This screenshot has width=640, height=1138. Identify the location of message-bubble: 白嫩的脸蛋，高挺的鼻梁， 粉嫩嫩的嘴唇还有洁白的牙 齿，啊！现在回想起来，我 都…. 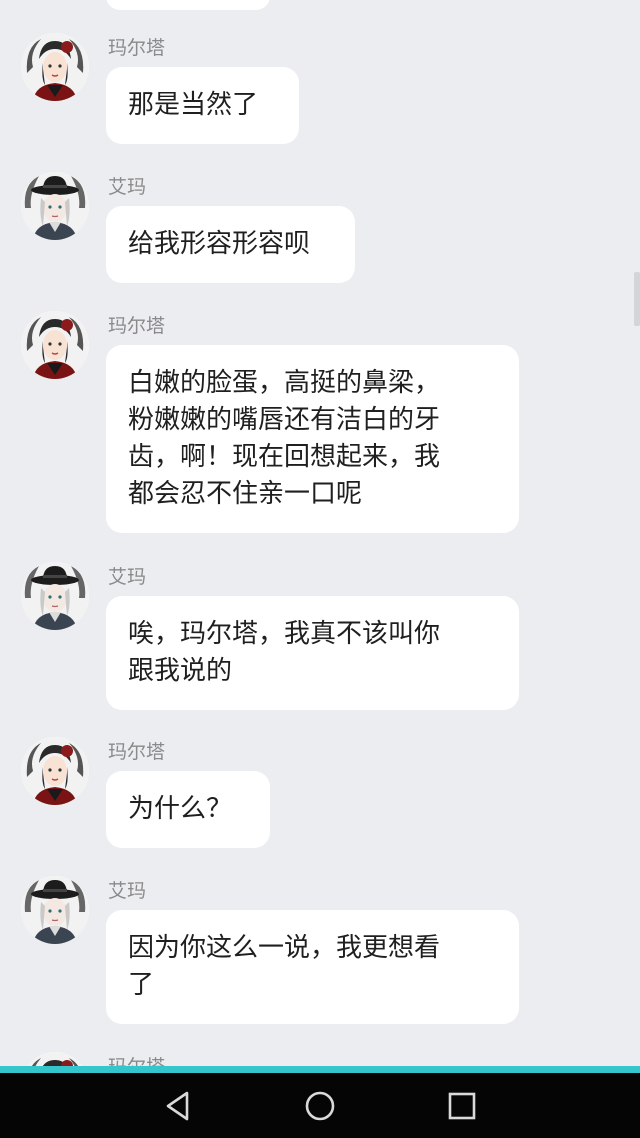
(312, 439).